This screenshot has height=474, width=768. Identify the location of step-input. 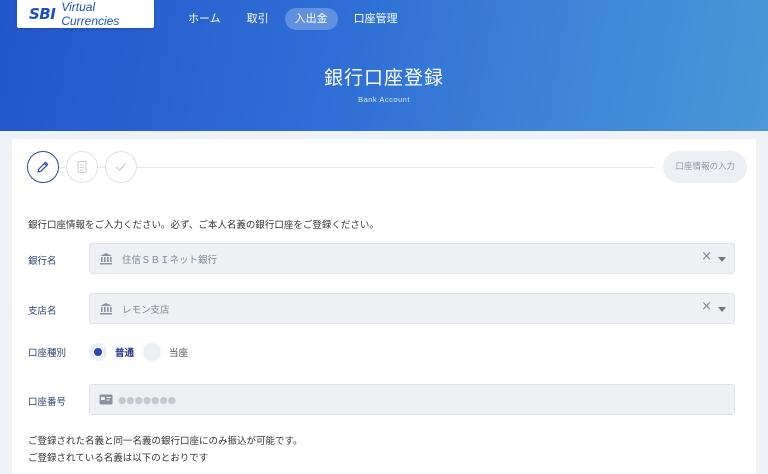
(43, 167).